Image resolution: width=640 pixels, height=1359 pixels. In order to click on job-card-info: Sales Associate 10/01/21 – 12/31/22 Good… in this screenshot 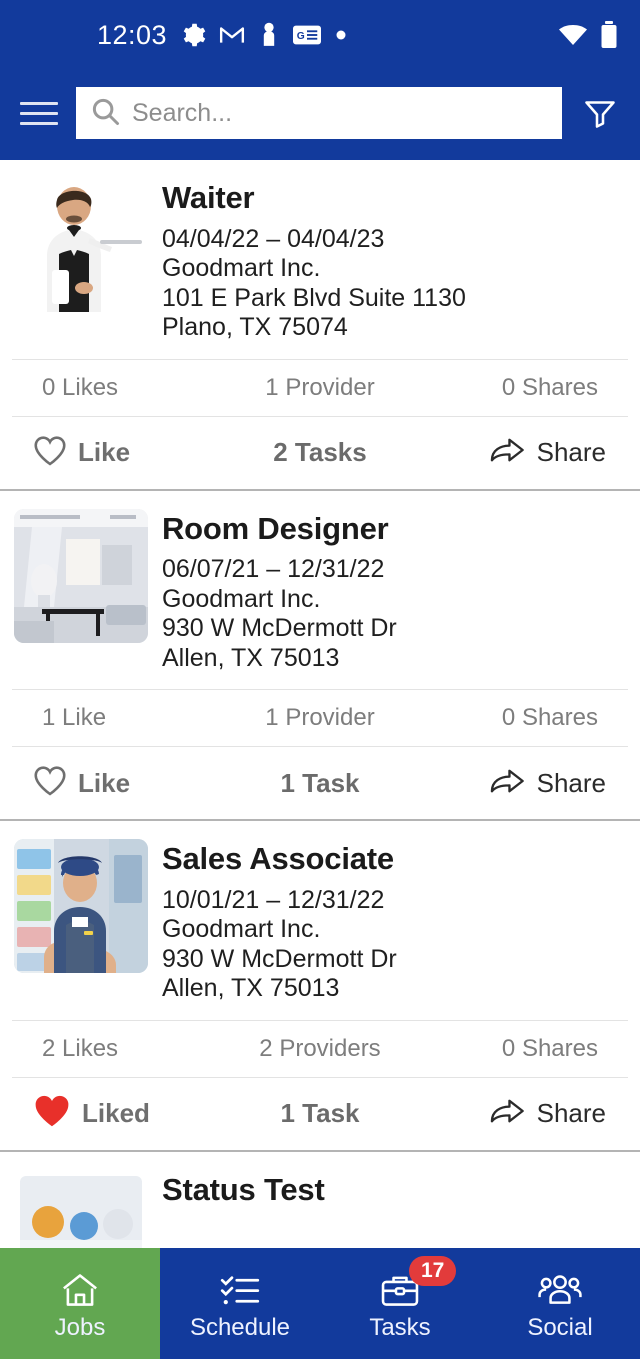, I will do `click(394, 921)`.